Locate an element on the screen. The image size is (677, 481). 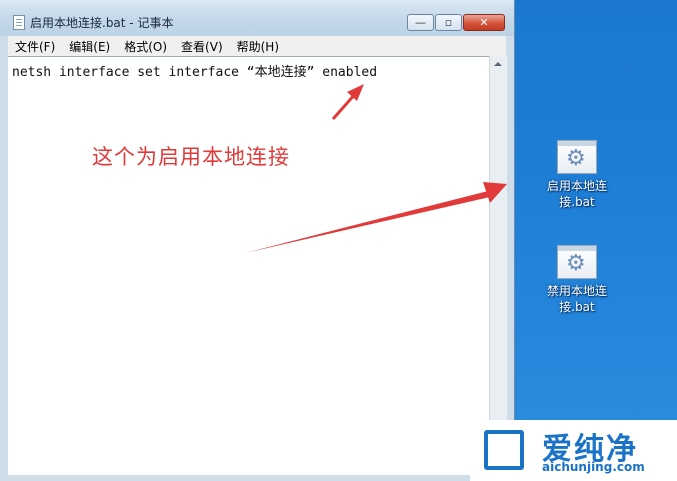
close-button: ✕ is located at coordinates (484, 22).